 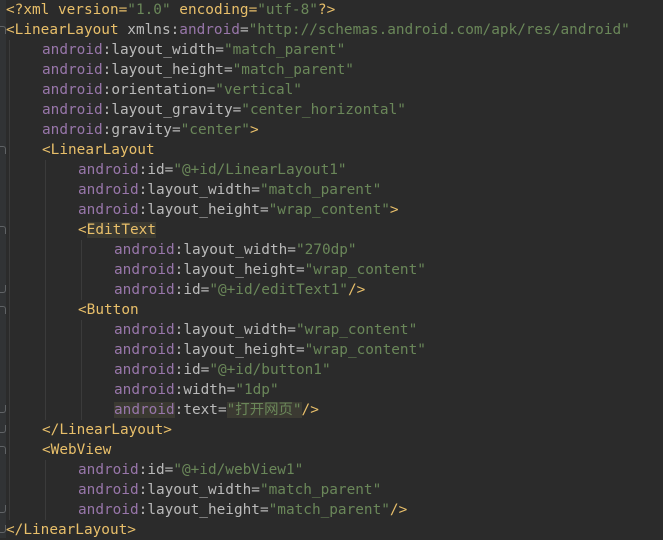 I want to click on code-line: android:layout_height="wrap_content">, so click(x=334, y=210).